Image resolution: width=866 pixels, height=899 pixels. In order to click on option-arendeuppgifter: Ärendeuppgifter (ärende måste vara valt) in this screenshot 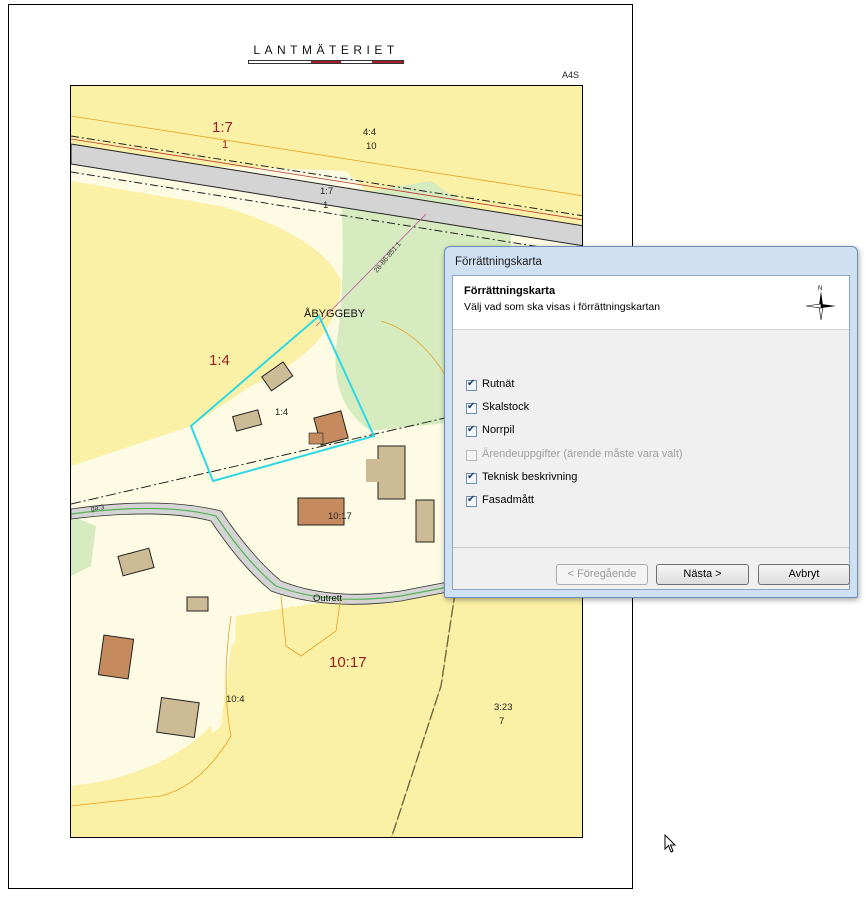, I will do `click(574, 459)`.